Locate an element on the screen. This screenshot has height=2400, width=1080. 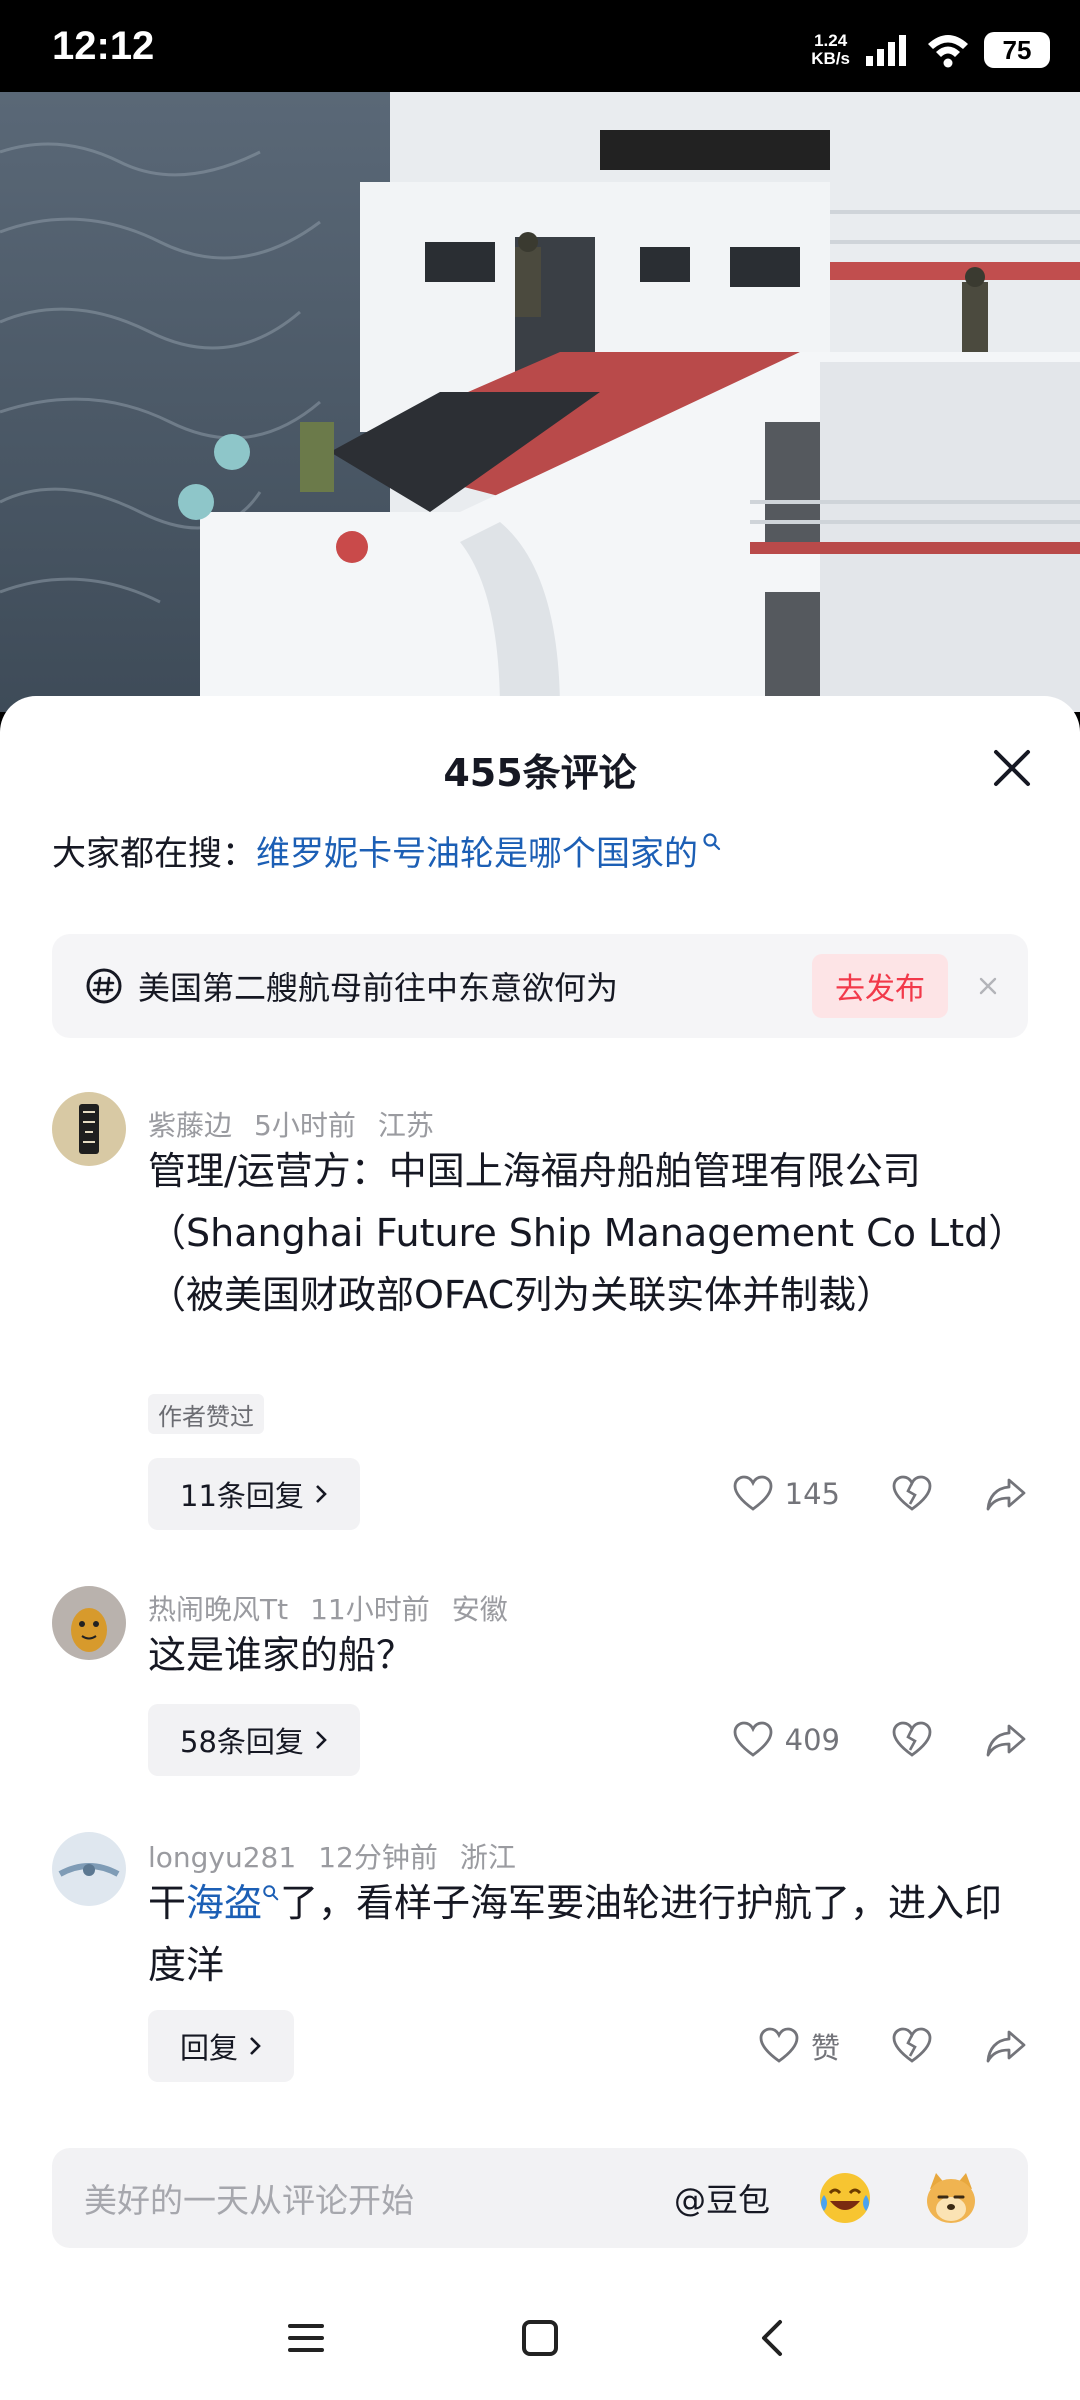
battery-indicator: 75 is located at coordinates (1017, 50).